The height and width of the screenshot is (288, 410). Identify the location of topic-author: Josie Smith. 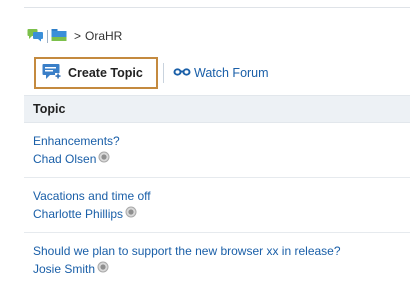
(71, 268).